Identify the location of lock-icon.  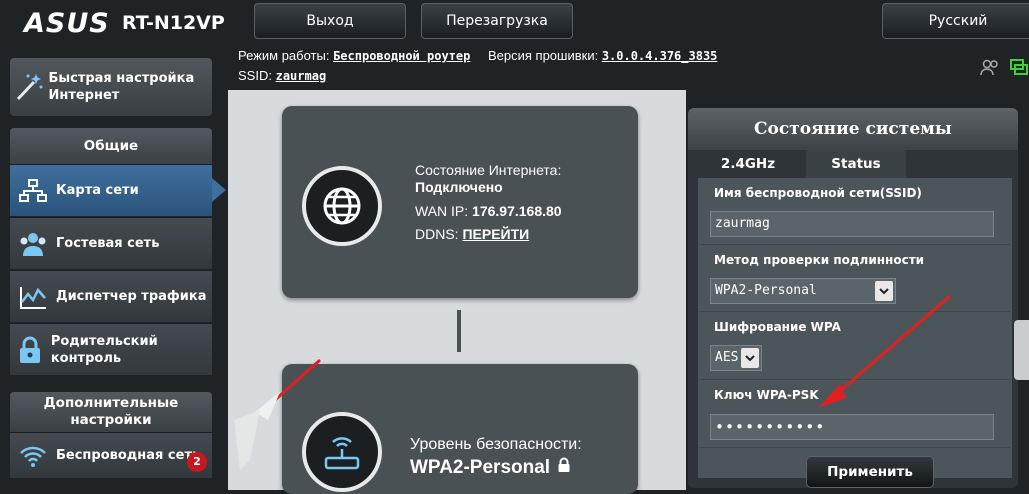
(564, 464).